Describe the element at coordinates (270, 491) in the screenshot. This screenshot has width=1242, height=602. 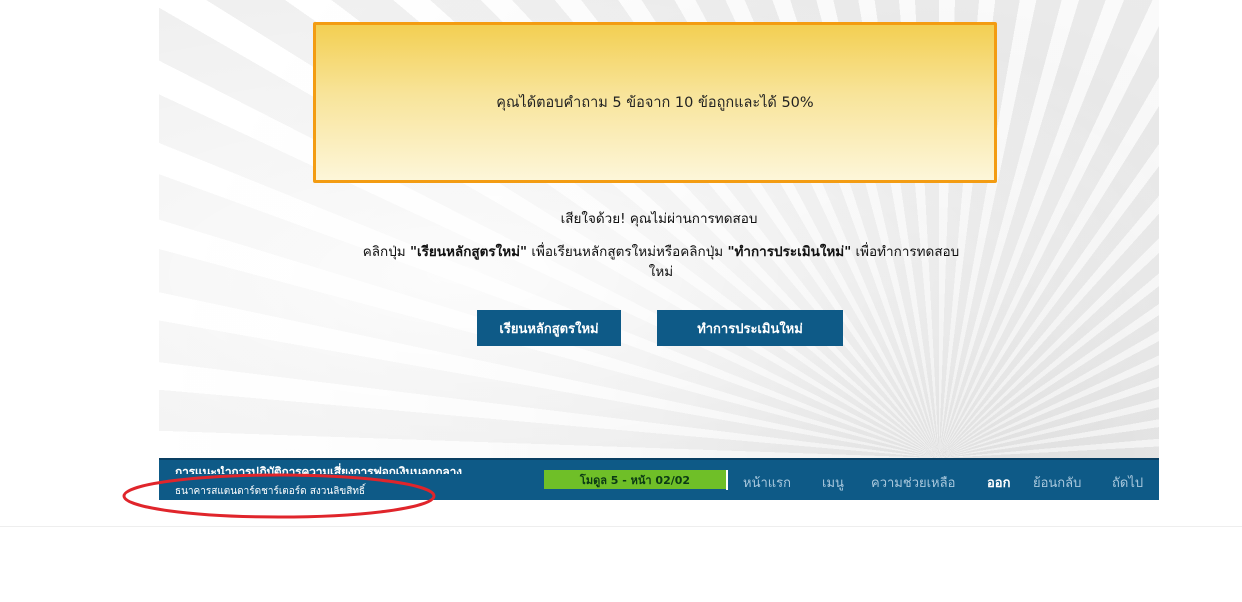
I see `copyright-text: ธนาคารสแตนดาร์ดชาร์เตอร์ด สงวนลิขสิทธิ์` at that location.